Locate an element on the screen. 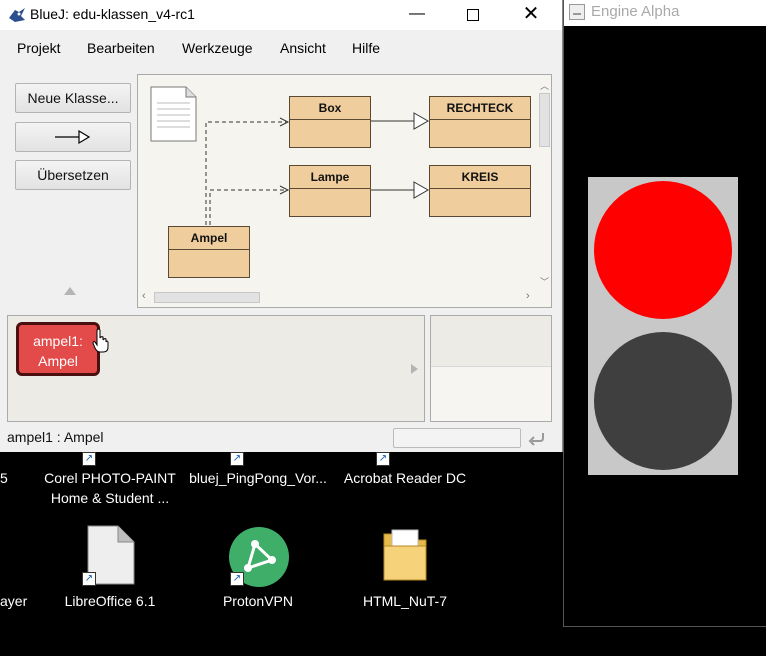  object-bench: ampel1: Ampel is located at coordinates (216, 368).